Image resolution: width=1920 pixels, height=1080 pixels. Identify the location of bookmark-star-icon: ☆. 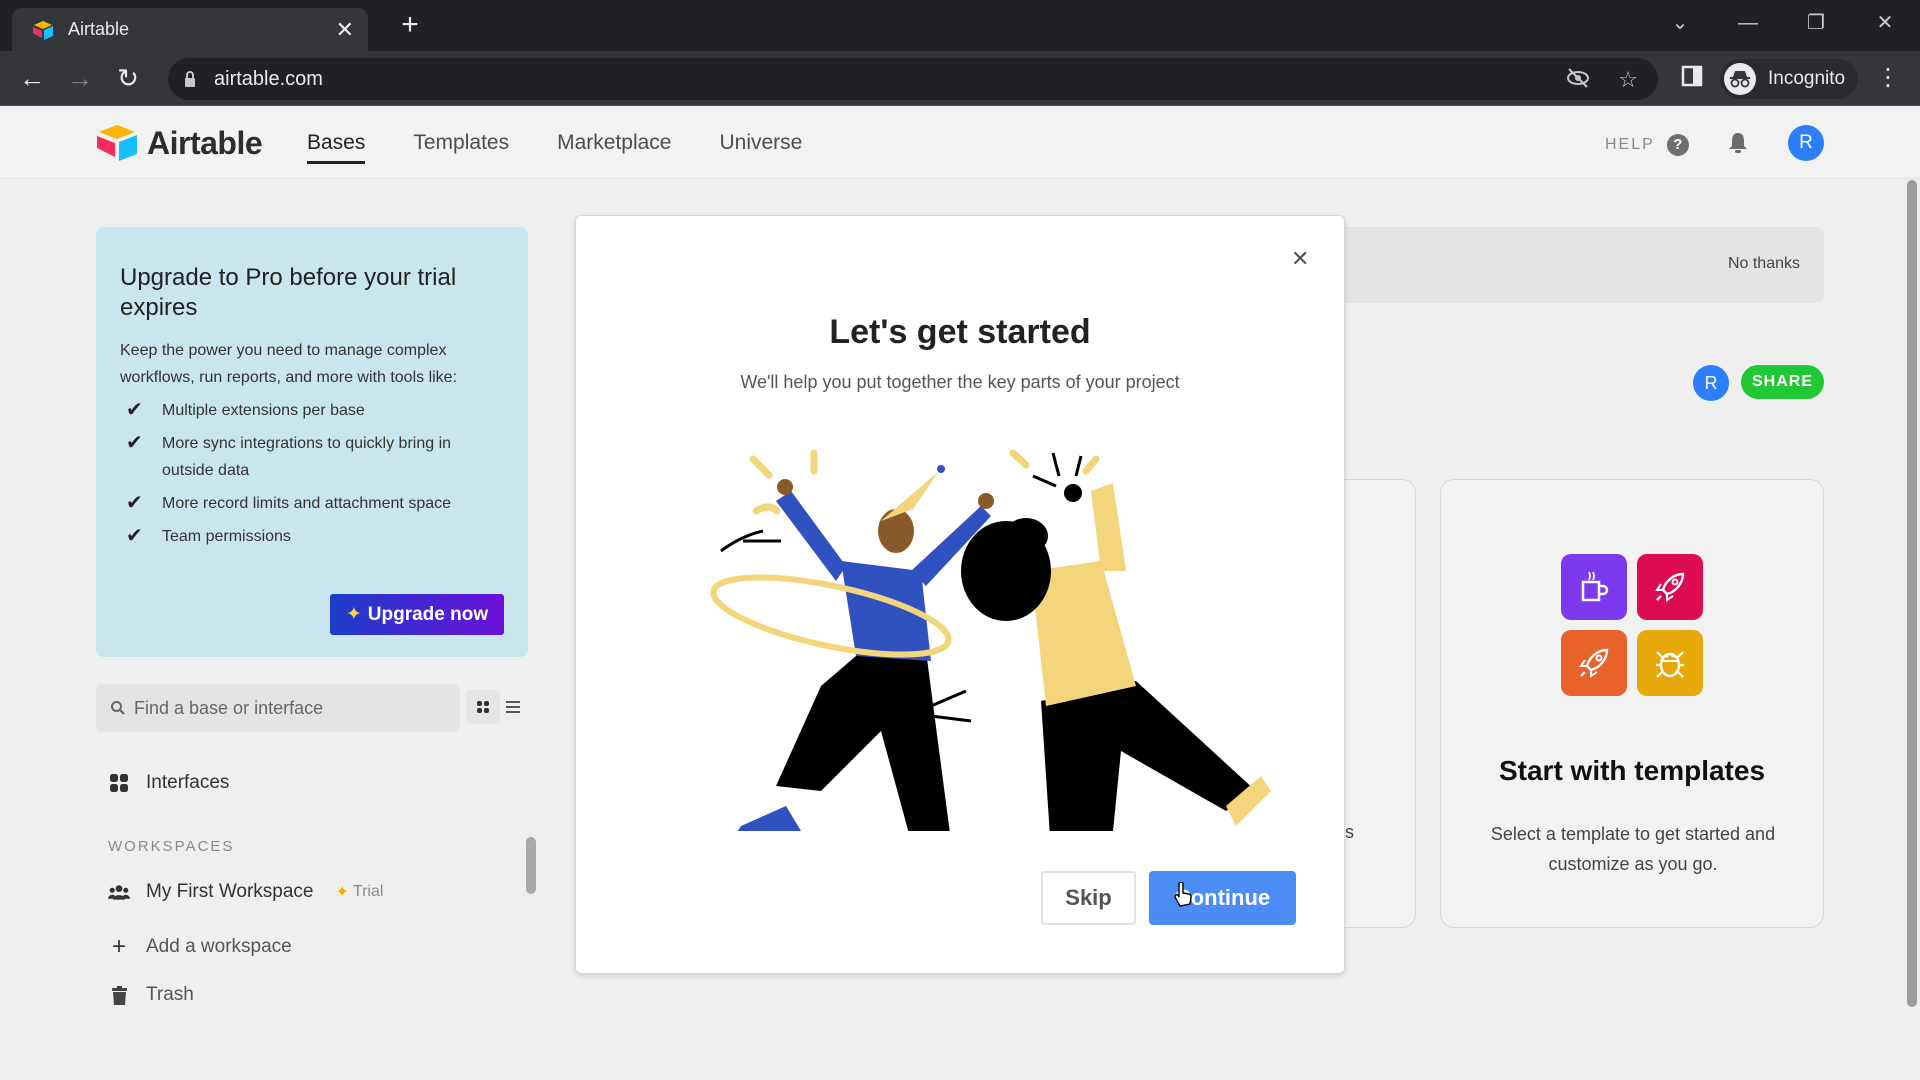
(1628, 81).